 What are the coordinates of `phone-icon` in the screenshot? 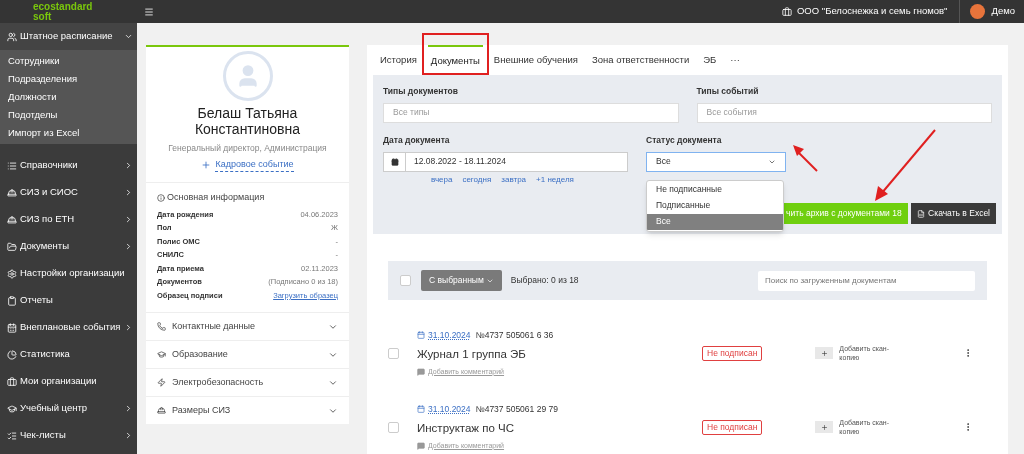 It's located at (161, 327).